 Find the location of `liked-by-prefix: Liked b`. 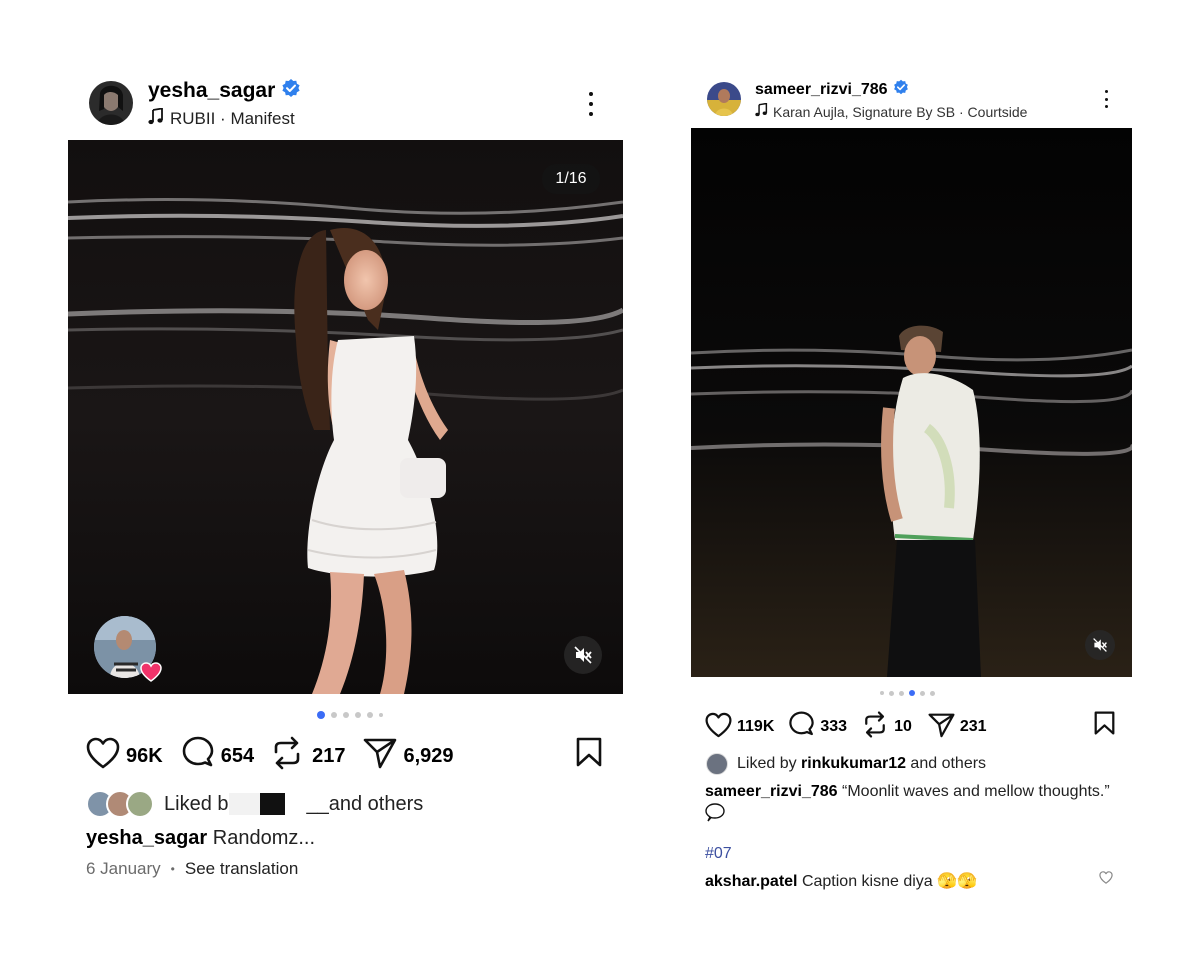

liked-by-prefix: Liked b is located at coordinates (196, 803).